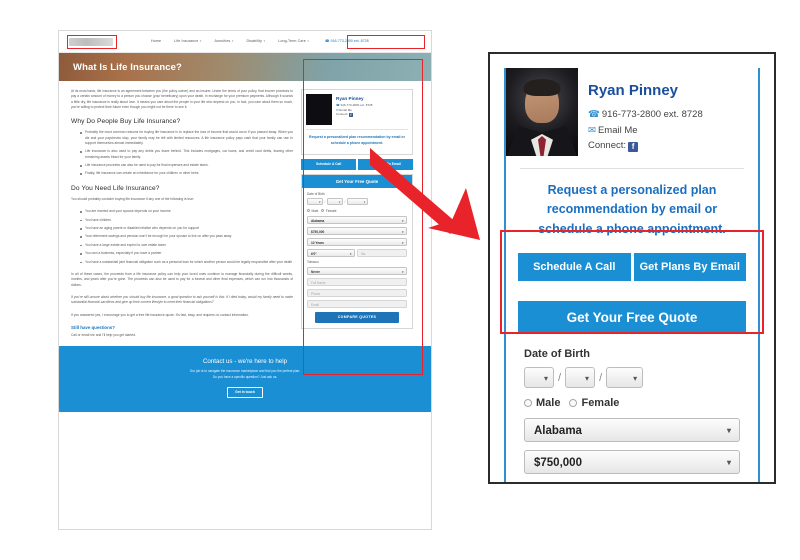 The image size is (800, 560). Describe the element at coordinates (245, 362) in the screenshot. I see `footer-title: Contact us - we're here to help` at that location.